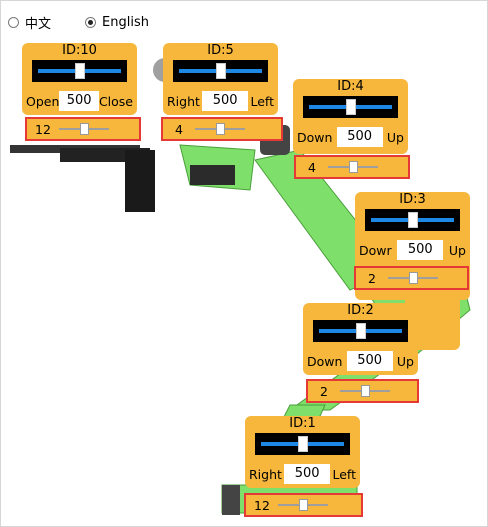 The height and width of the screenshot is (527, 488). I want to click on servo-panel-3: ID:3 Dowr 500 Up, so click(412, 228).